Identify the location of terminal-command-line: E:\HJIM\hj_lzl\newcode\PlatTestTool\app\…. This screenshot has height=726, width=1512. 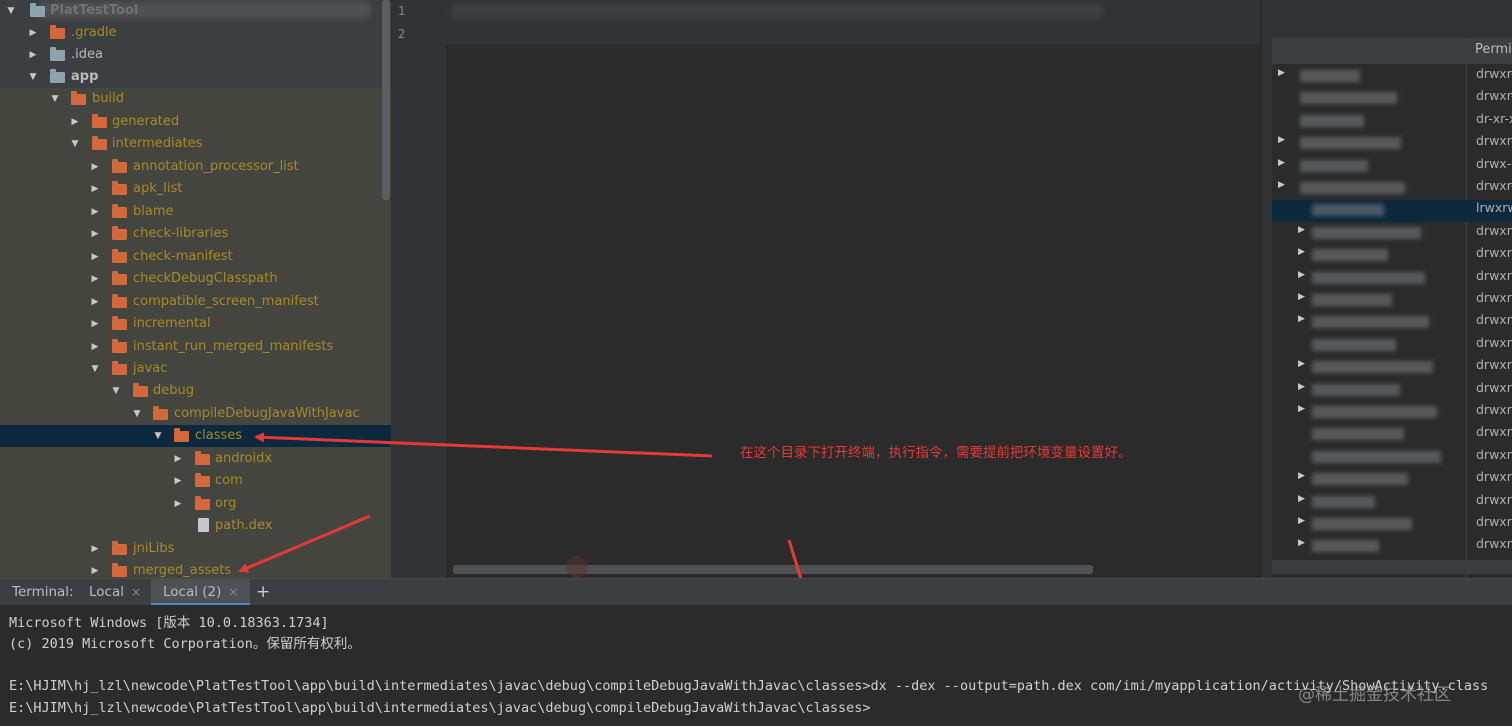
(749, 686).